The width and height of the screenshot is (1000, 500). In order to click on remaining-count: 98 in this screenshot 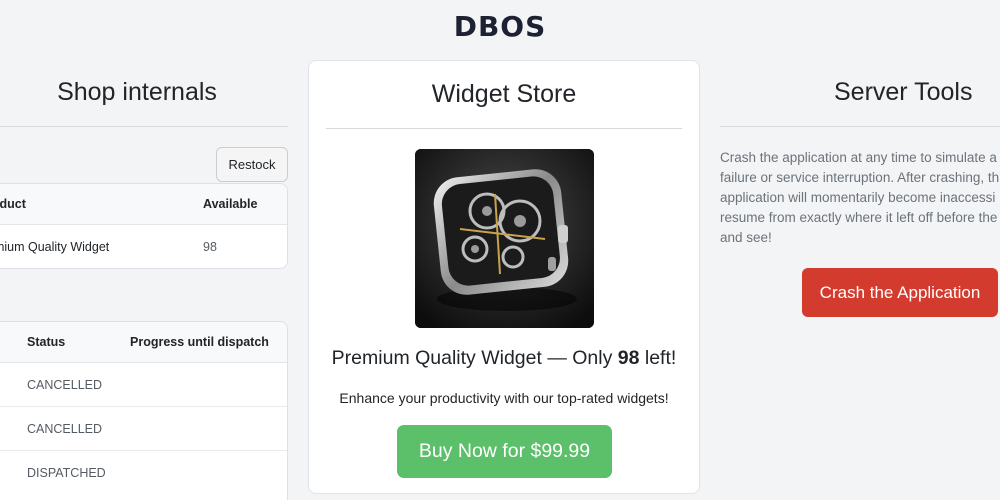, I will do `click(628, 358)`.